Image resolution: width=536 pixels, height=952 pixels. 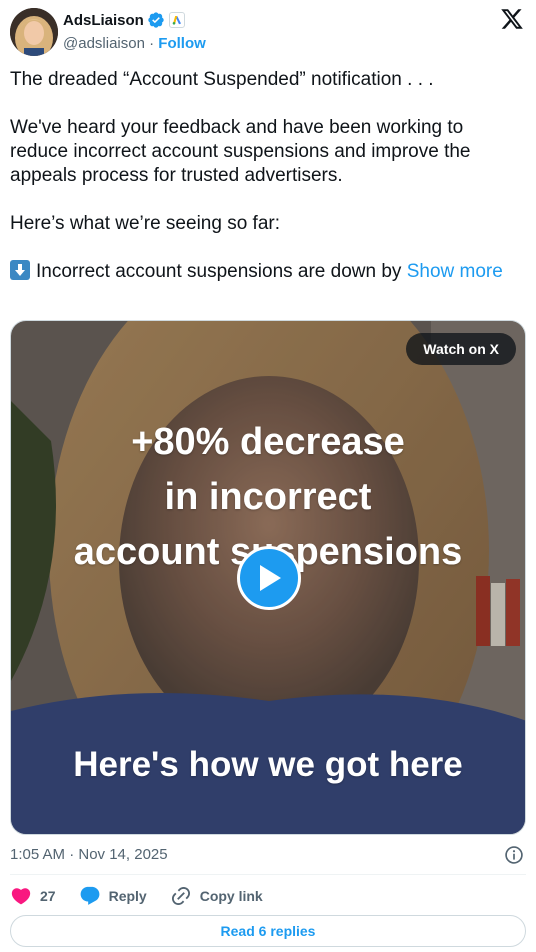 I want to click on copy-link-label: Copy link, so click(x=231, y=896).